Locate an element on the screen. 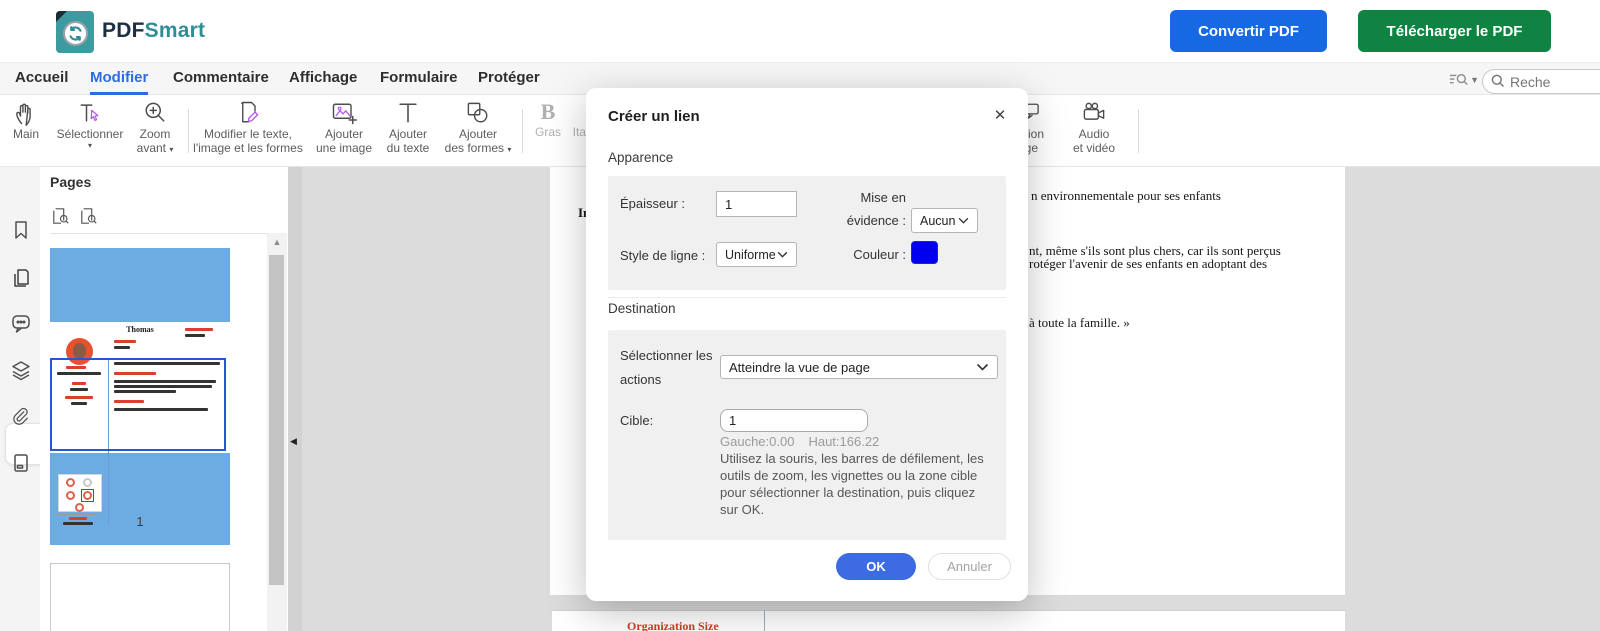 This screenshot has height=631, width=1600. shapes-caret-icon: ▾ is located at coordinates (509, 149).